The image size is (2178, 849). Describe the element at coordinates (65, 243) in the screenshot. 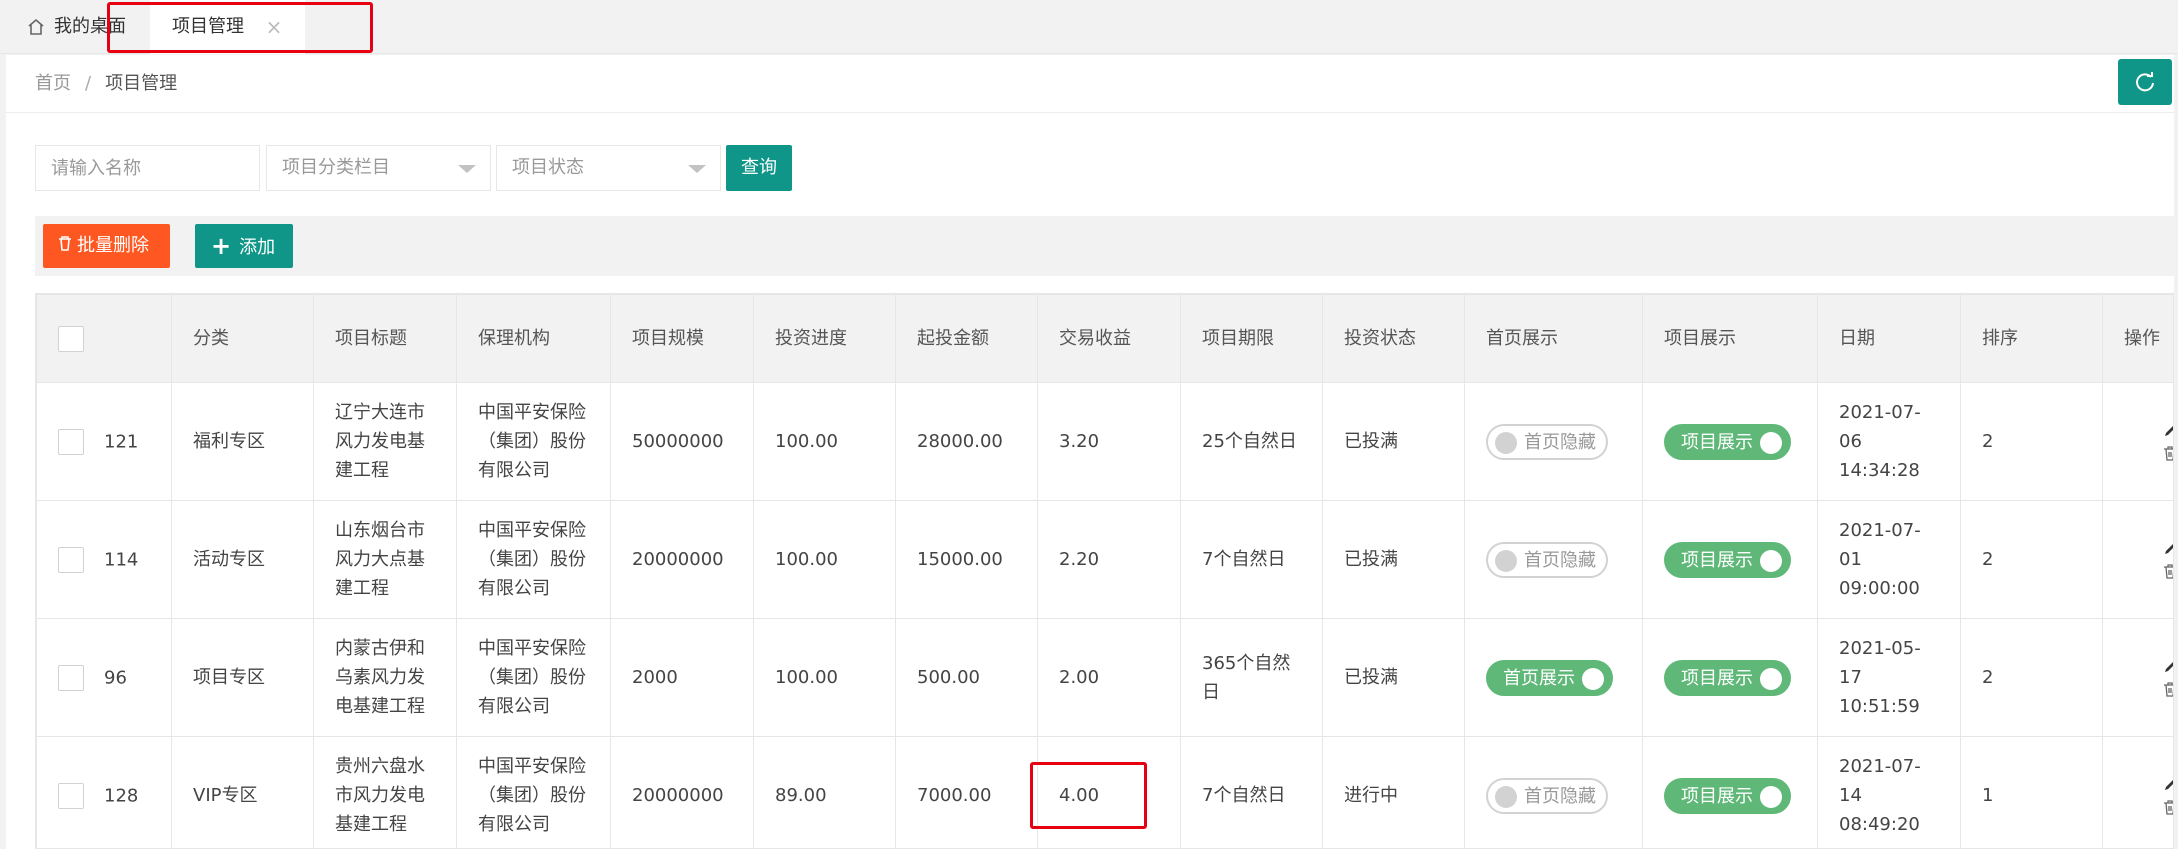

I see `trash-icon` at that location.